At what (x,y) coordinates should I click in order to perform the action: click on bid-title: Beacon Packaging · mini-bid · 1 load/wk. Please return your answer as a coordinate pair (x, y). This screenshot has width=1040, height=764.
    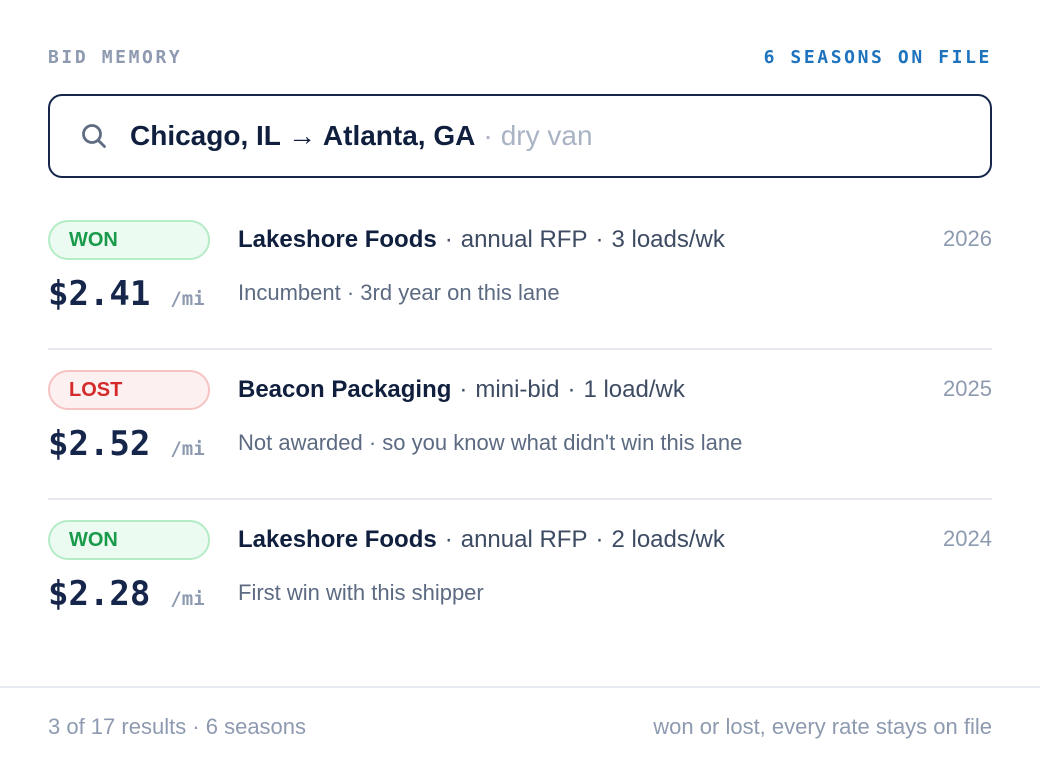
    Looking at the image, I should click on (461, 390).